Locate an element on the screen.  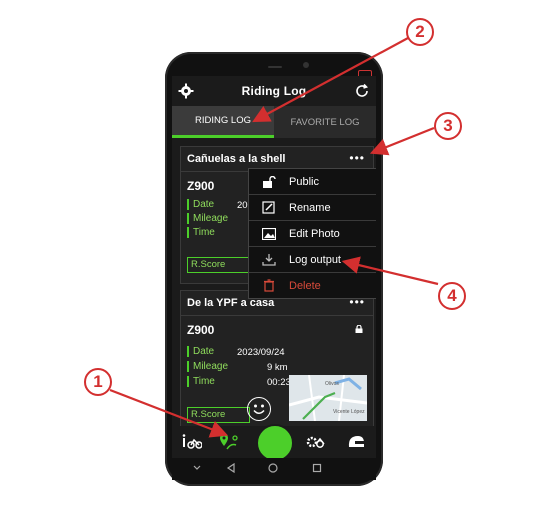
callout-4: 4 is located at coordinates (452, 296).